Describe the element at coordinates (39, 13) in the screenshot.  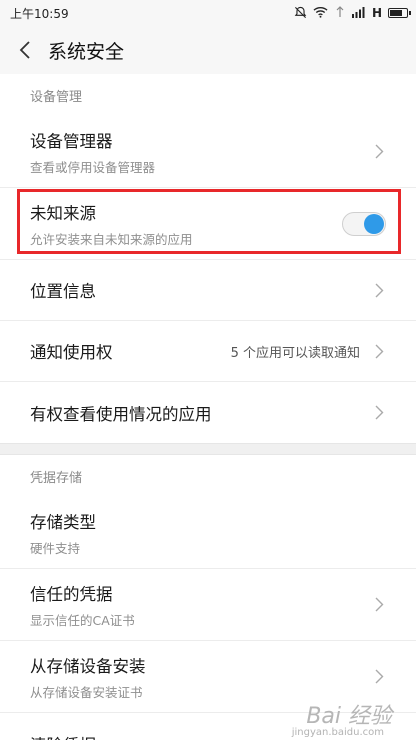
I see `status-time: 上午10:59` at that location.